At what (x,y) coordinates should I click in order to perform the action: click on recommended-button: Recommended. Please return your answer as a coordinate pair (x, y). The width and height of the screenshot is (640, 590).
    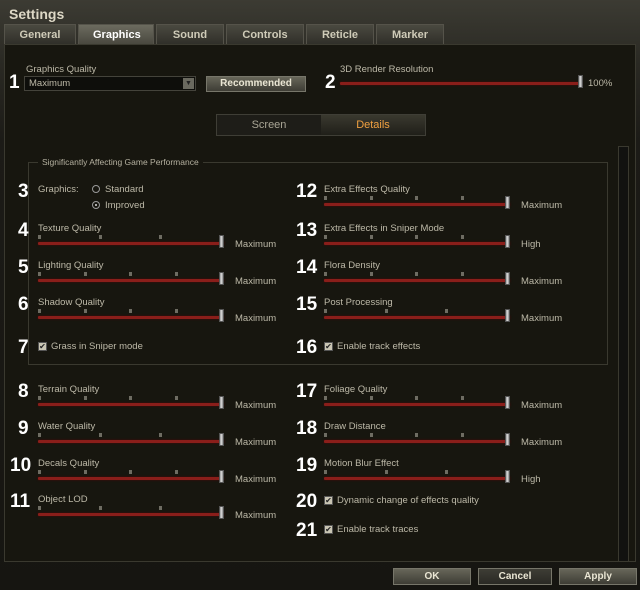
    Looking at the image, I should click on (256, 84).